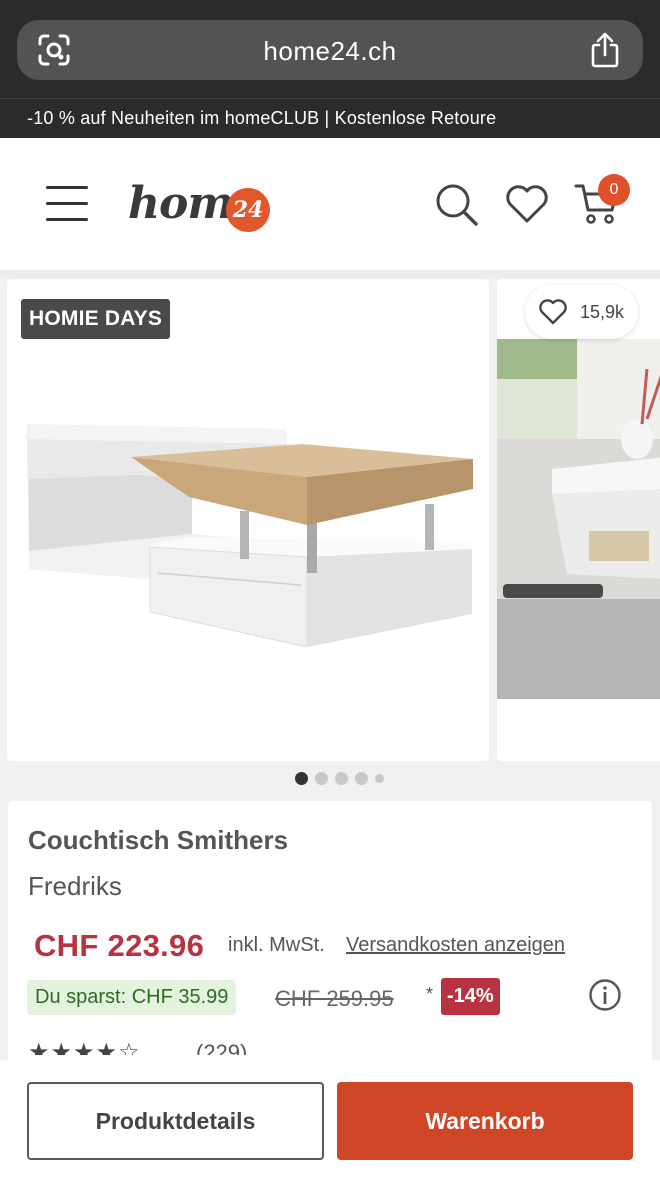 This screenshot has height=1200, width=660. I want to click on old-price: CHF 259.95, so click(334, 998).